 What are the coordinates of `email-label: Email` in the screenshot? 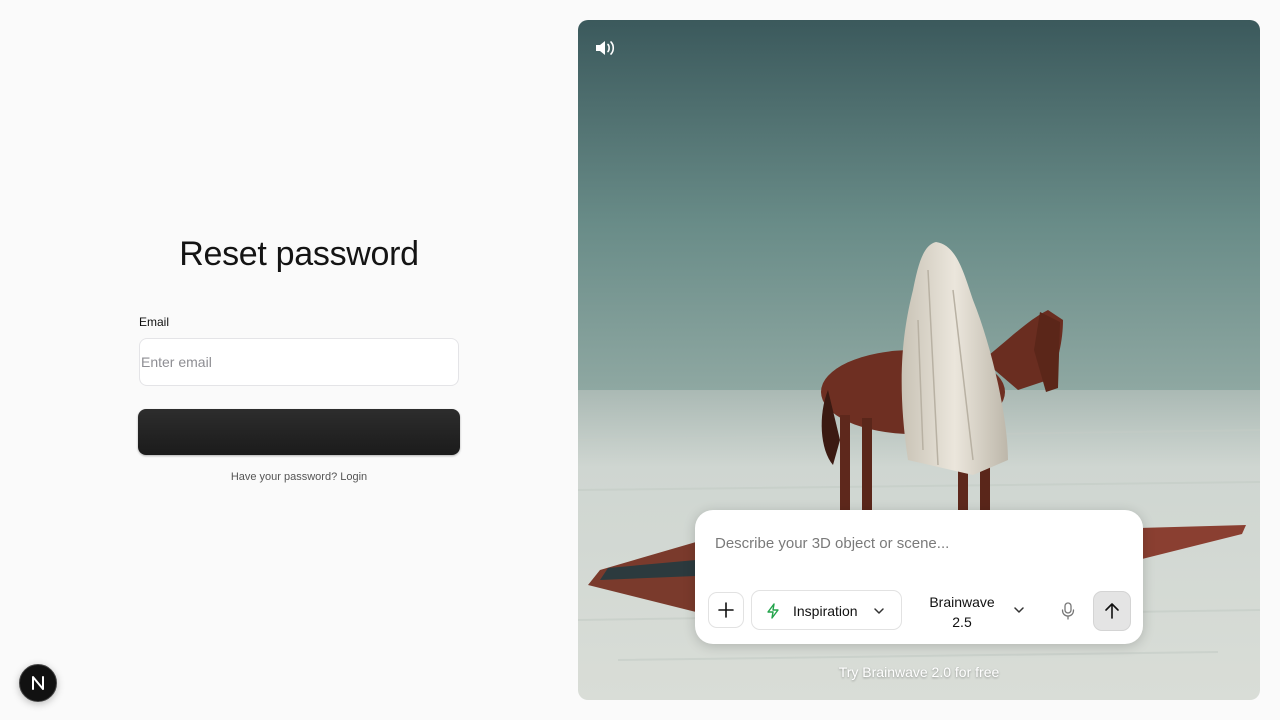 It's located at (154, 322).